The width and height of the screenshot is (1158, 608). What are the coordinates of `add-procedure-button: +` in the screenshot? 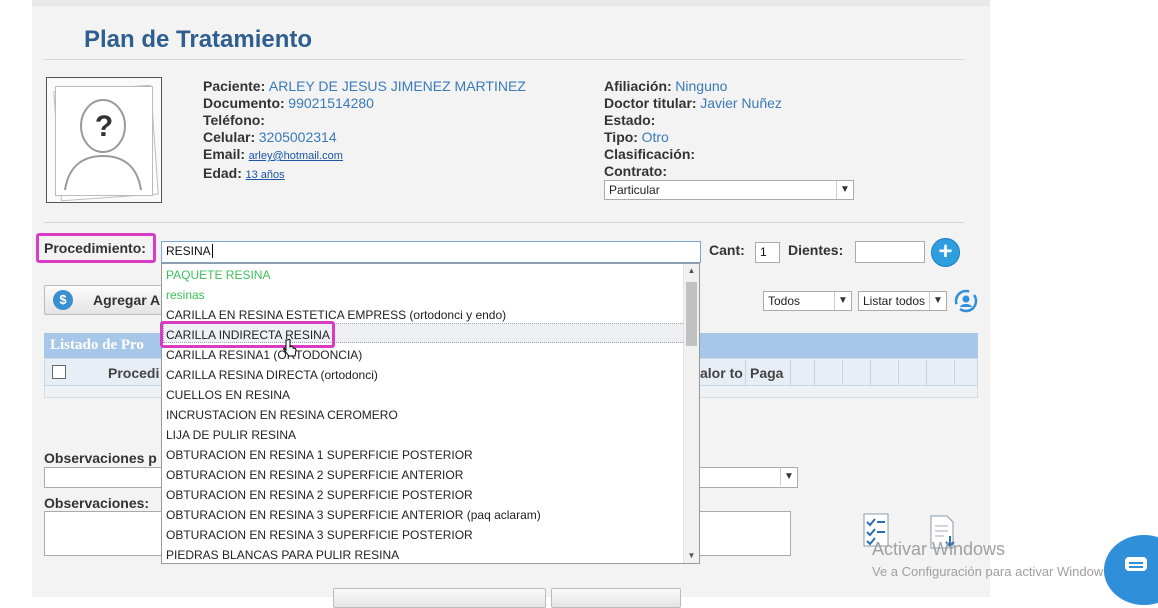 It's located at (945, 252).